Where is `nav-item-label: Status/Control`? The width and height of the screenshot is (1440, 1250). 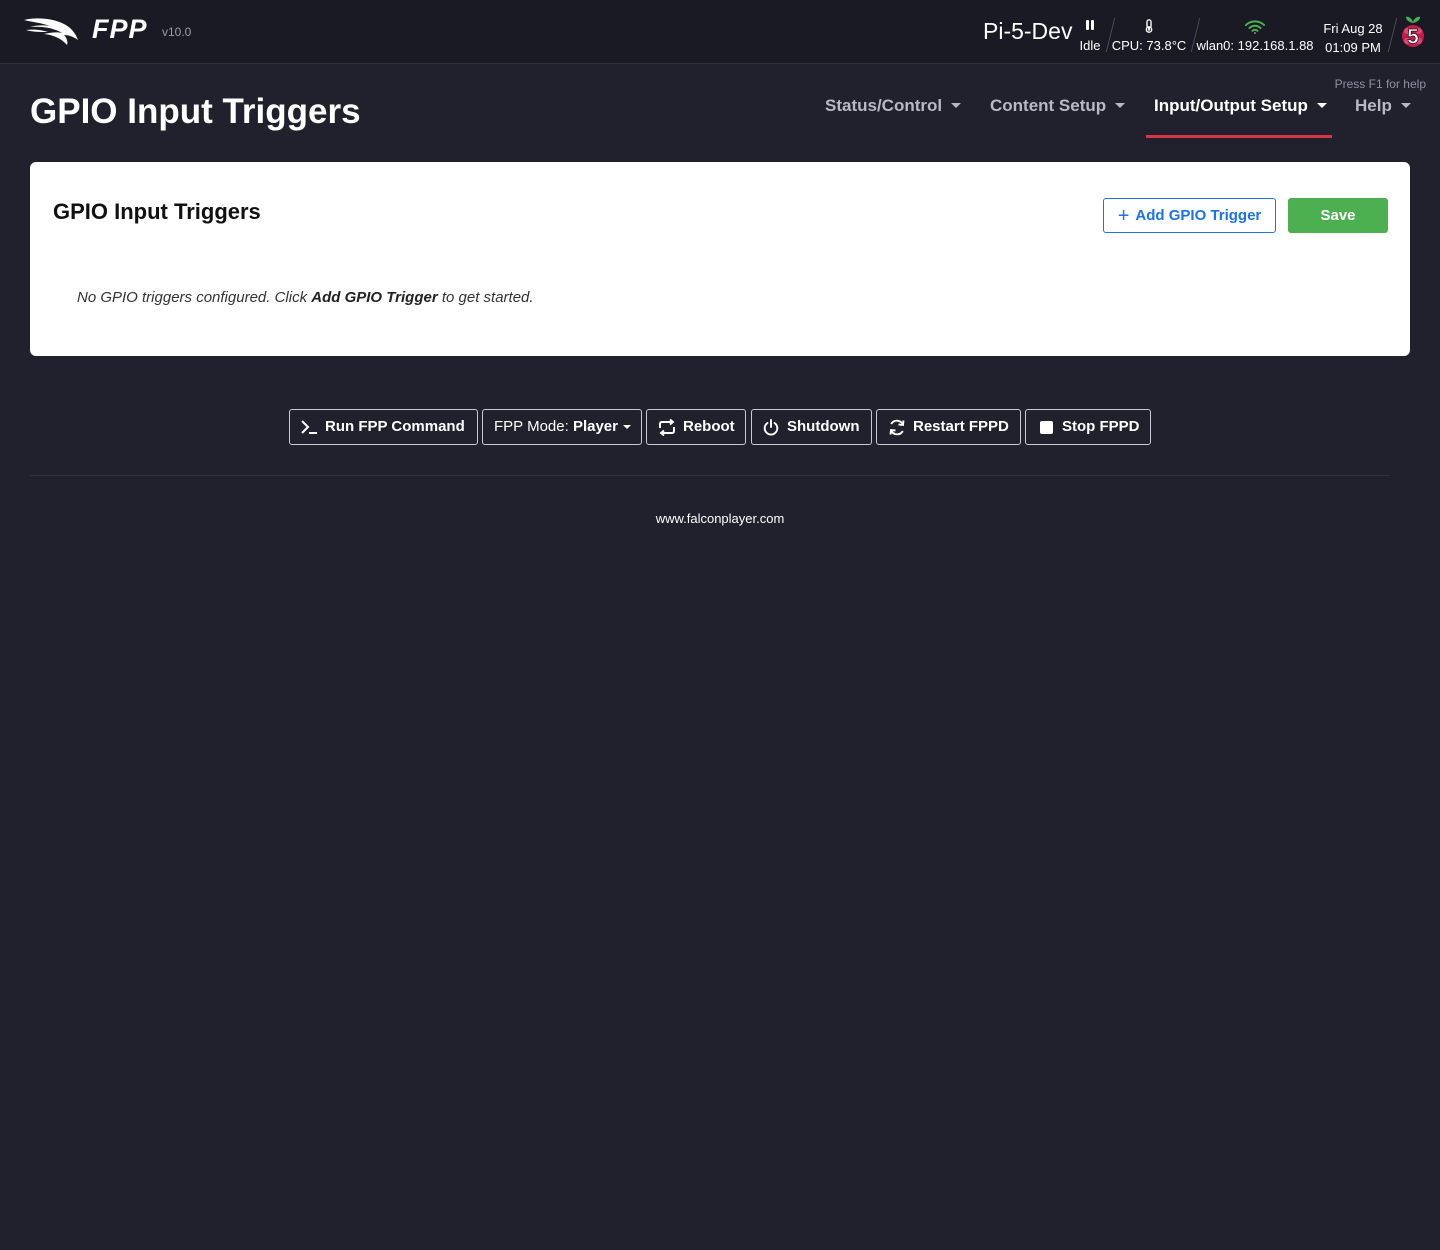
nav-item-label: Status/Control is located at coordinates (884, 105).